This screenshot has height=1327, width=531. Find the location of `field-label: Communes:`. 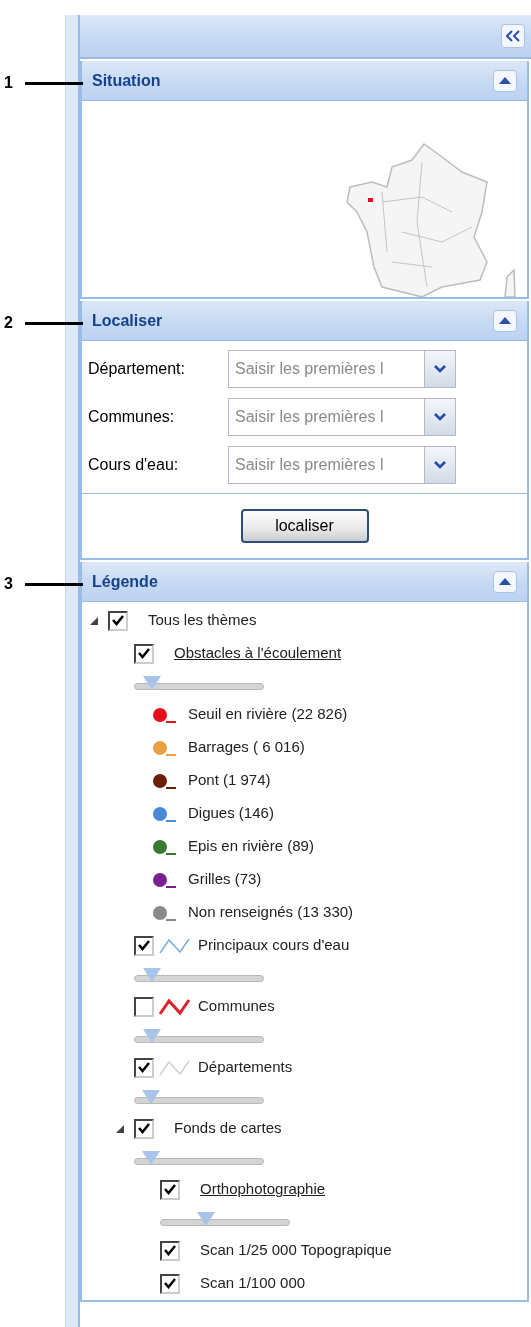

field-label: Communes: is located at coordinates (132, 417).